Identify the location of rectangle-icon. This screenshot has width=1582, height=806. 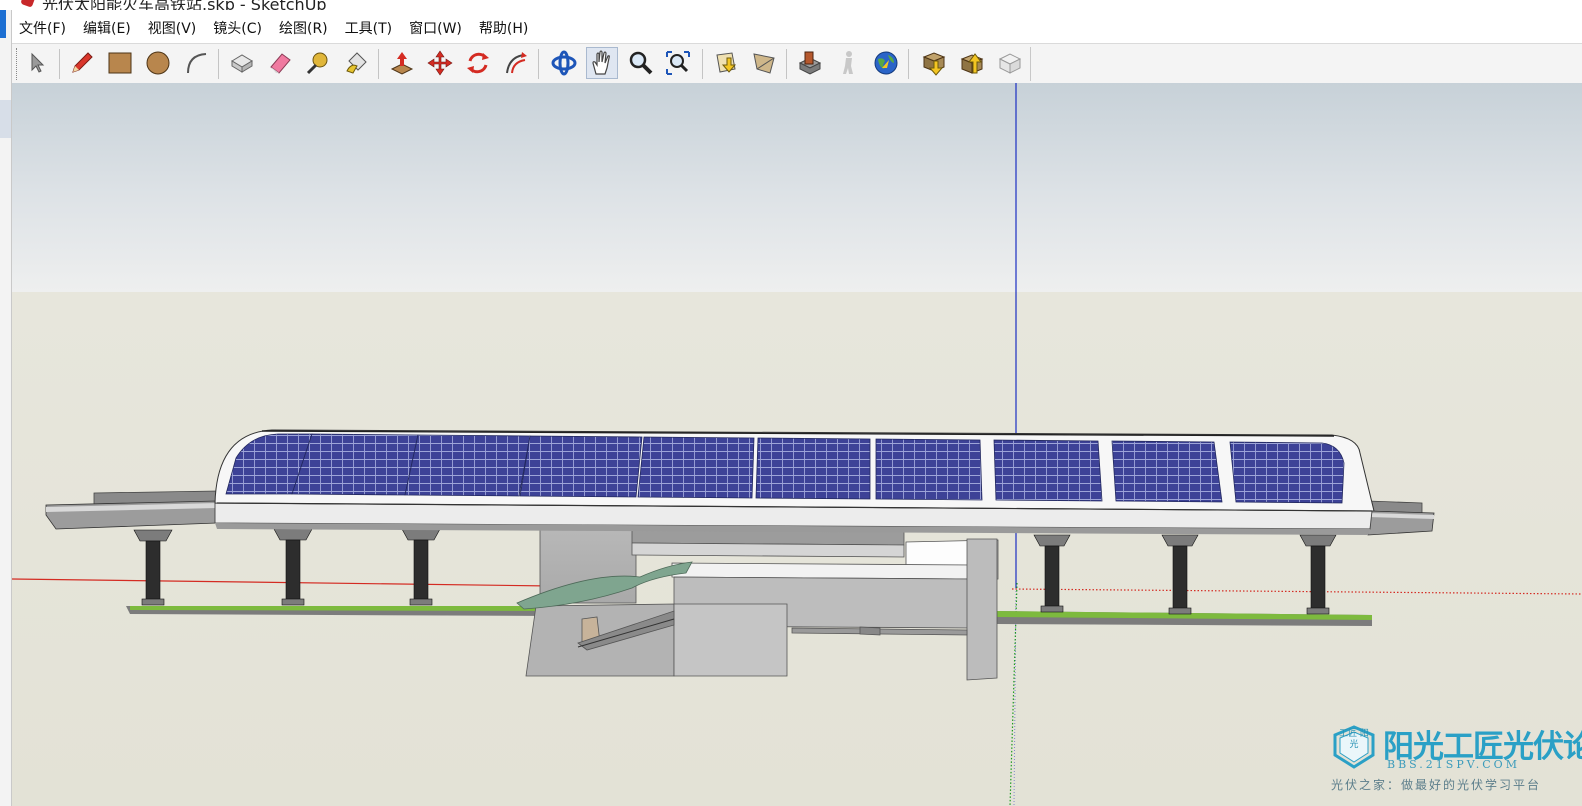
(120, 63).